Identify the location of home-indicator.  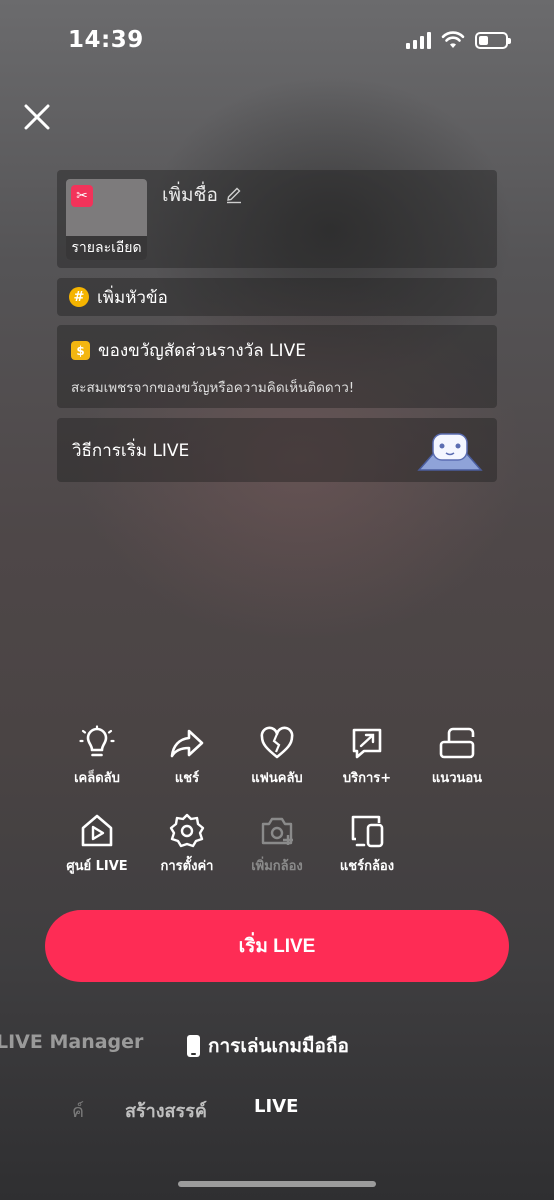
(277, 1184).